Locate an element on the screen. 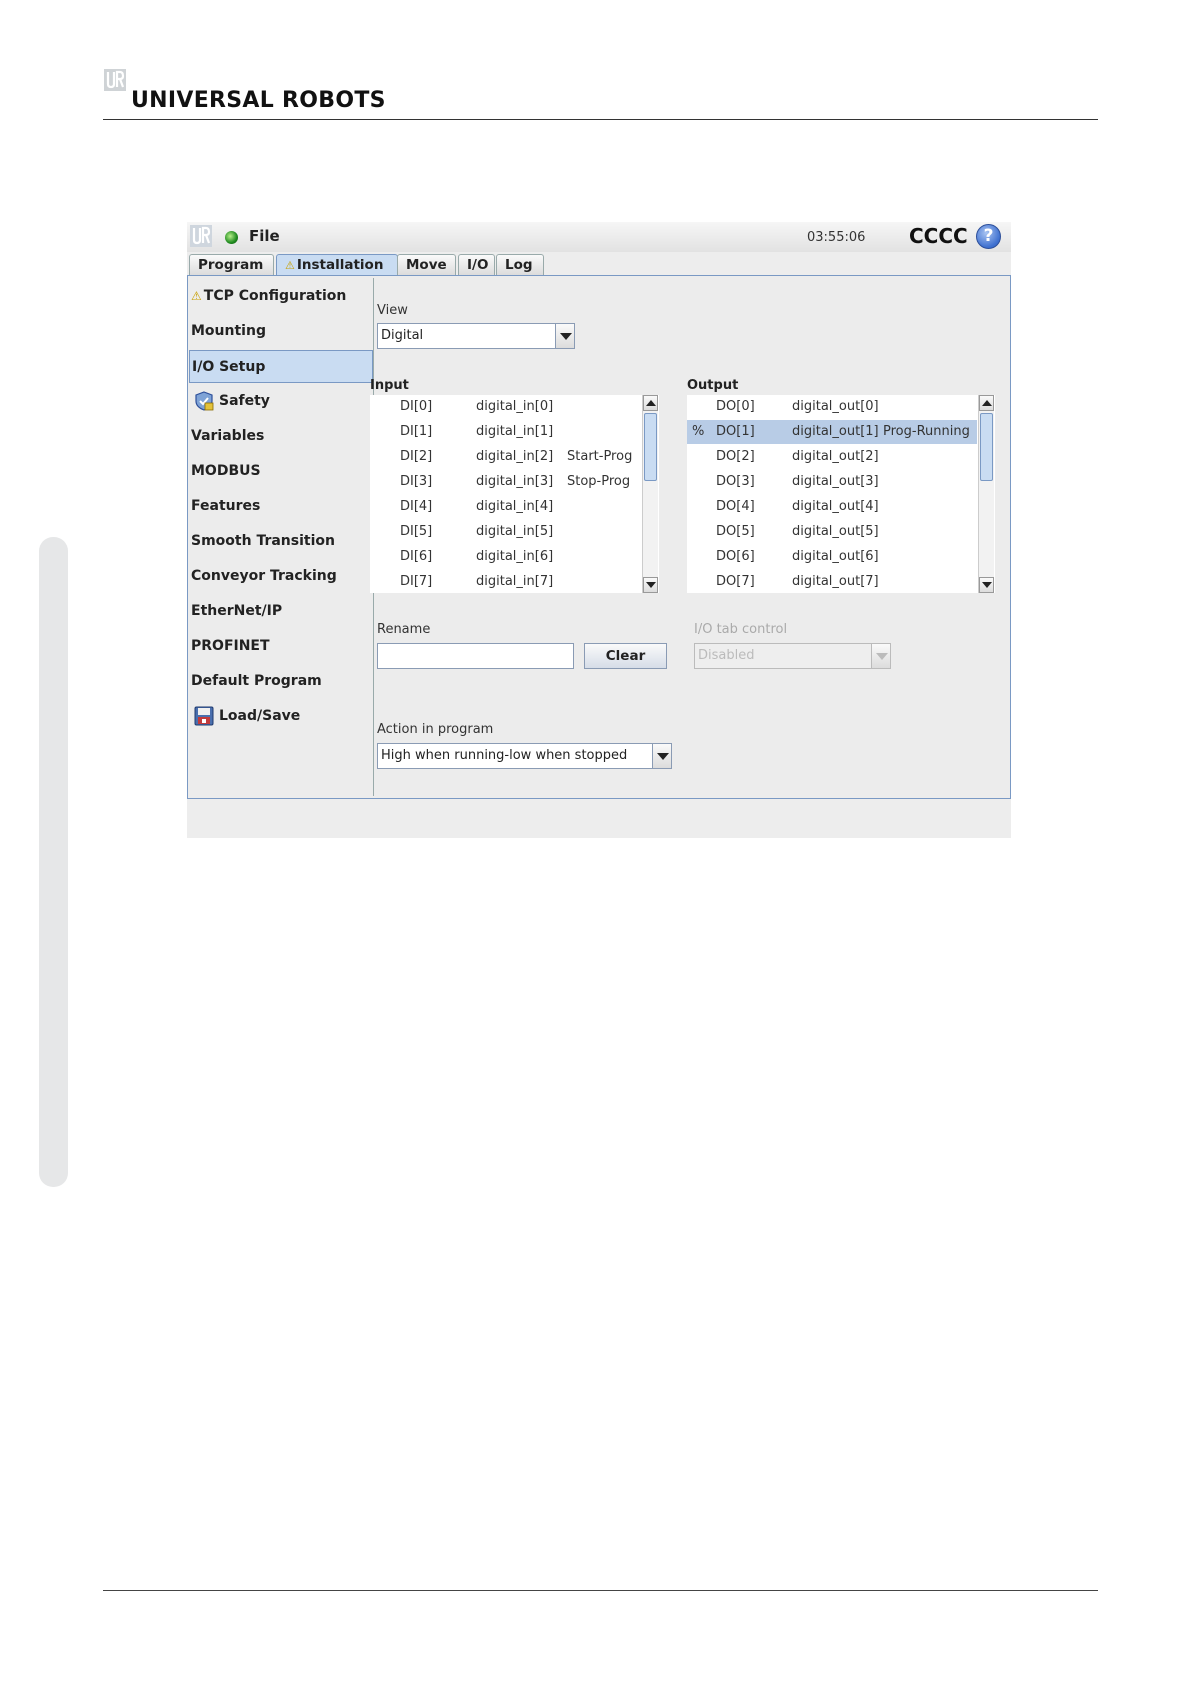  tab-move: Move is located at coordinates (426, 264).